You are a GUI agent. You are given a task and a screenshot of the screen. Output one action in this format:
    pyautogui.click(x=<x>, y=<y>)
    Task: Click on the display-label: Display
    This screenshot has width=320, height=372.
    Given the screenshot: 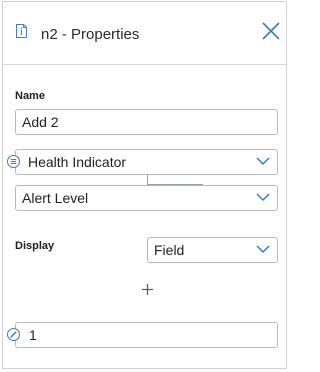 What is the action you would take?
    pyautogui.click(x=35, y=246)
    